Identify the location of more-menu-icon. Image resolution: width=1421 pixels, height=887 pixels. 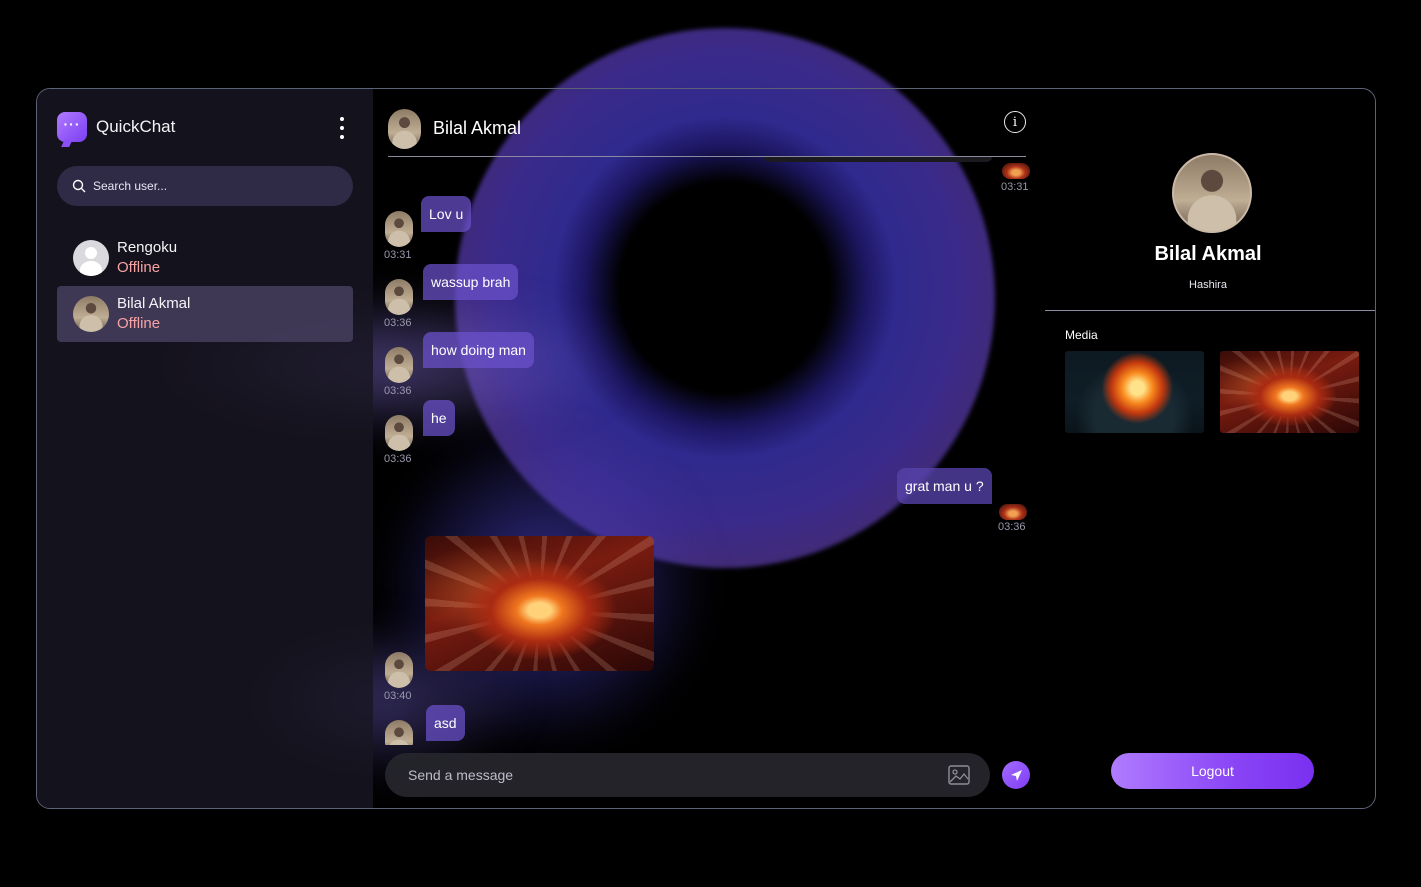
(342, 128).